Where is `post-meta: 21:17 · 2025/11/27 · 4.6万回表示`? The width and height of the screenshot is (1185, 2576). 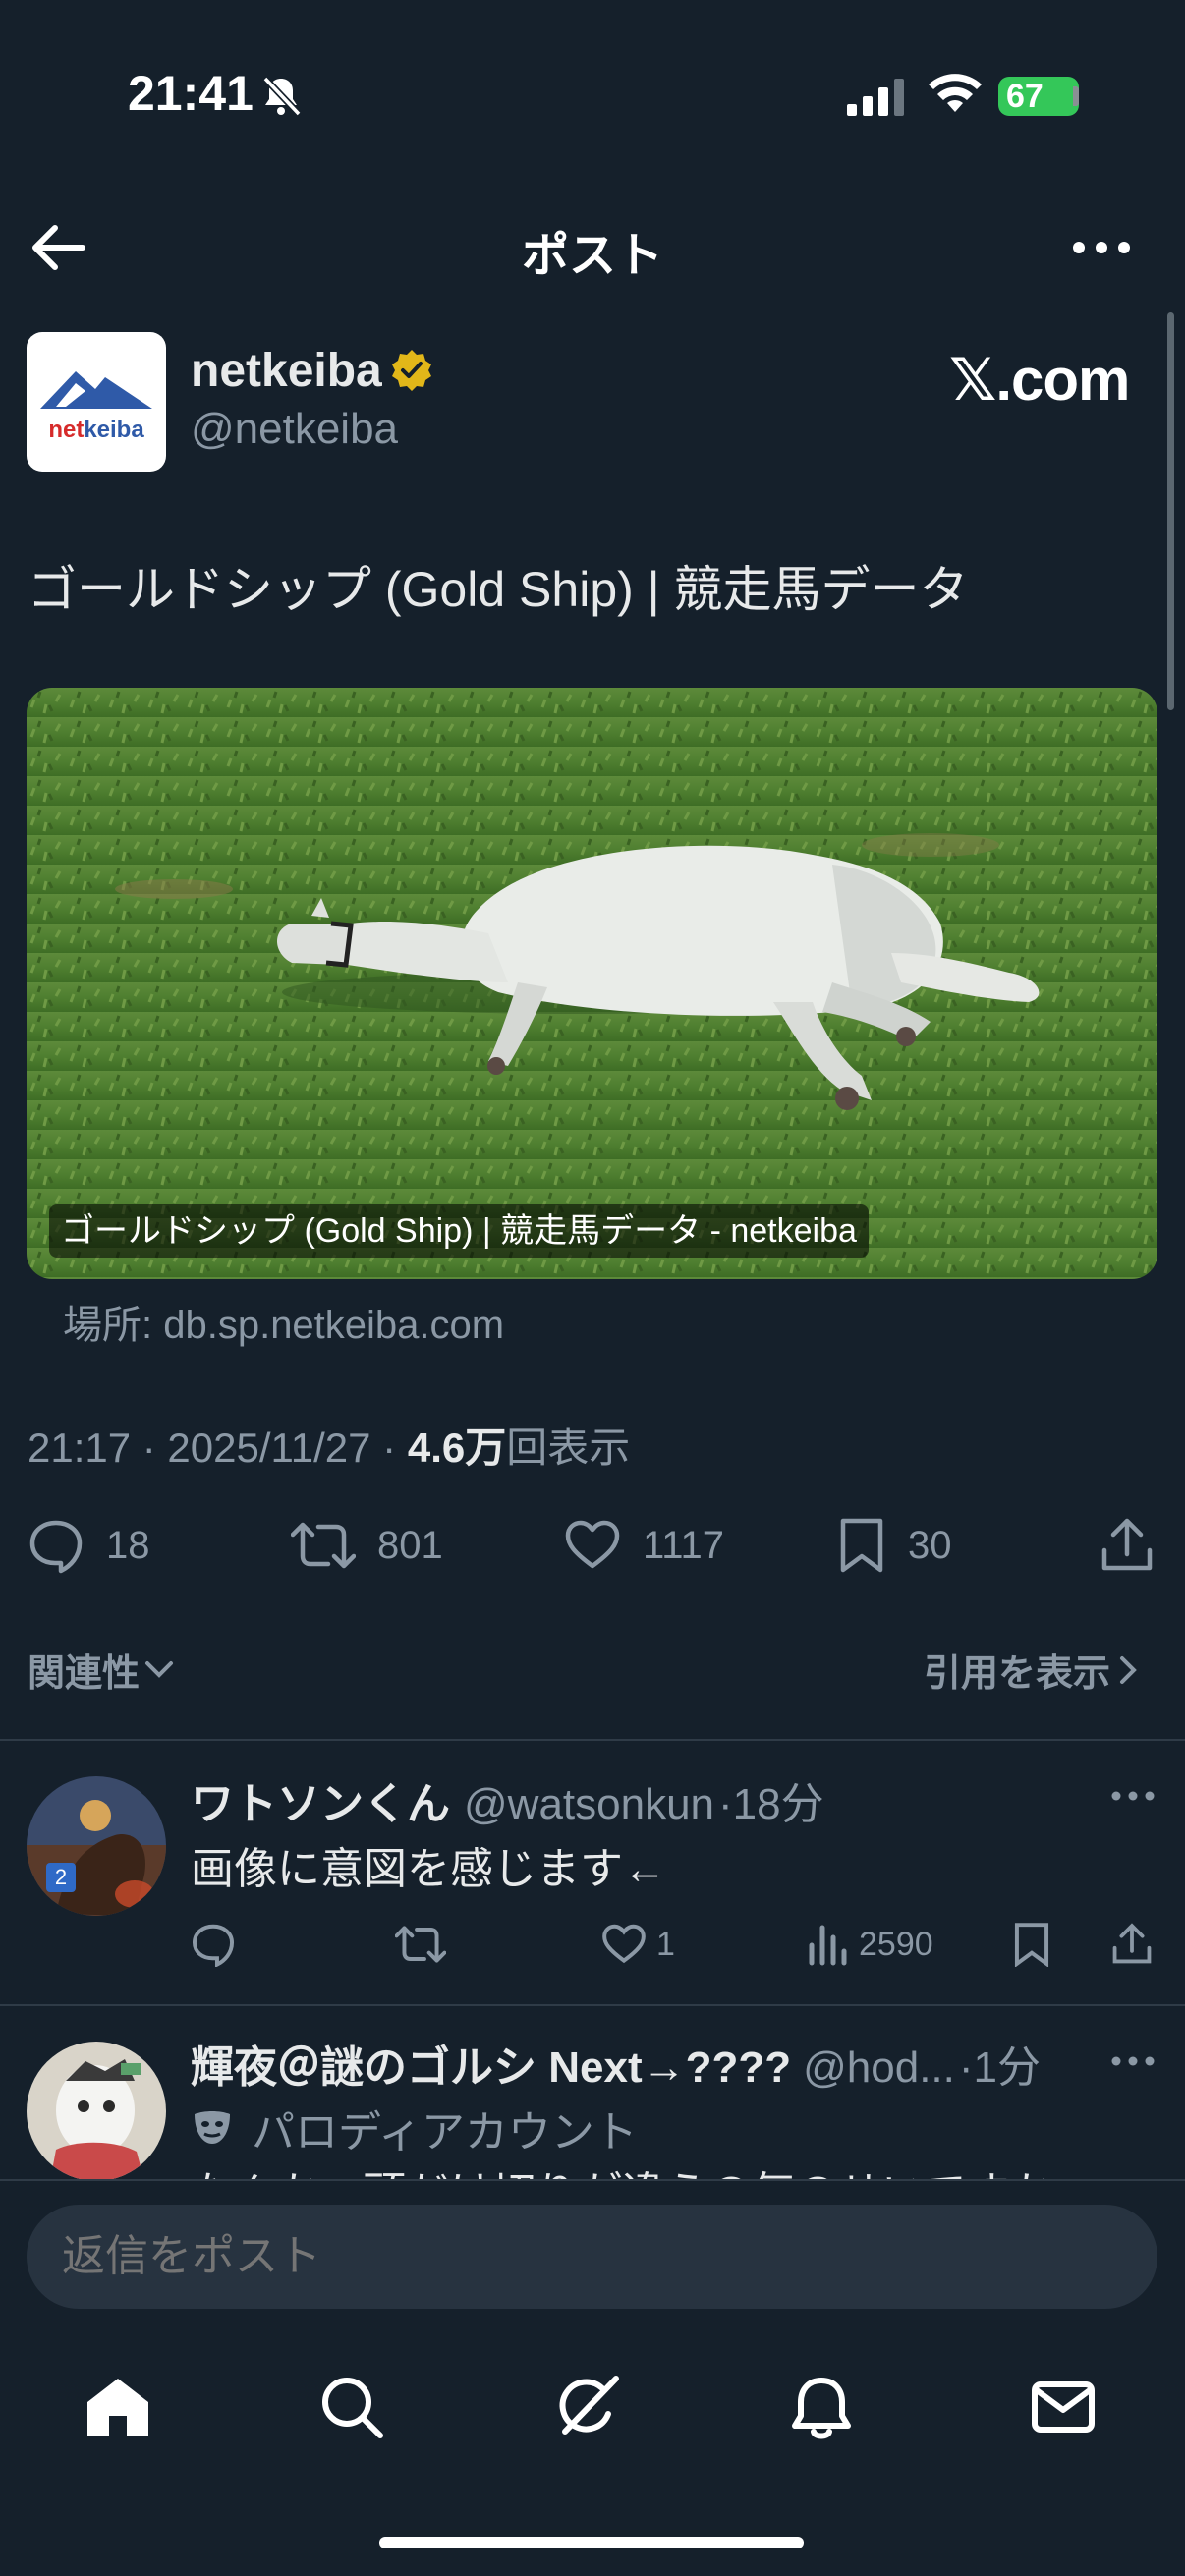 post-meta: 21:17 · 2025/11/27 · 4.6万回表示 is located at coordinates (329, 1445).